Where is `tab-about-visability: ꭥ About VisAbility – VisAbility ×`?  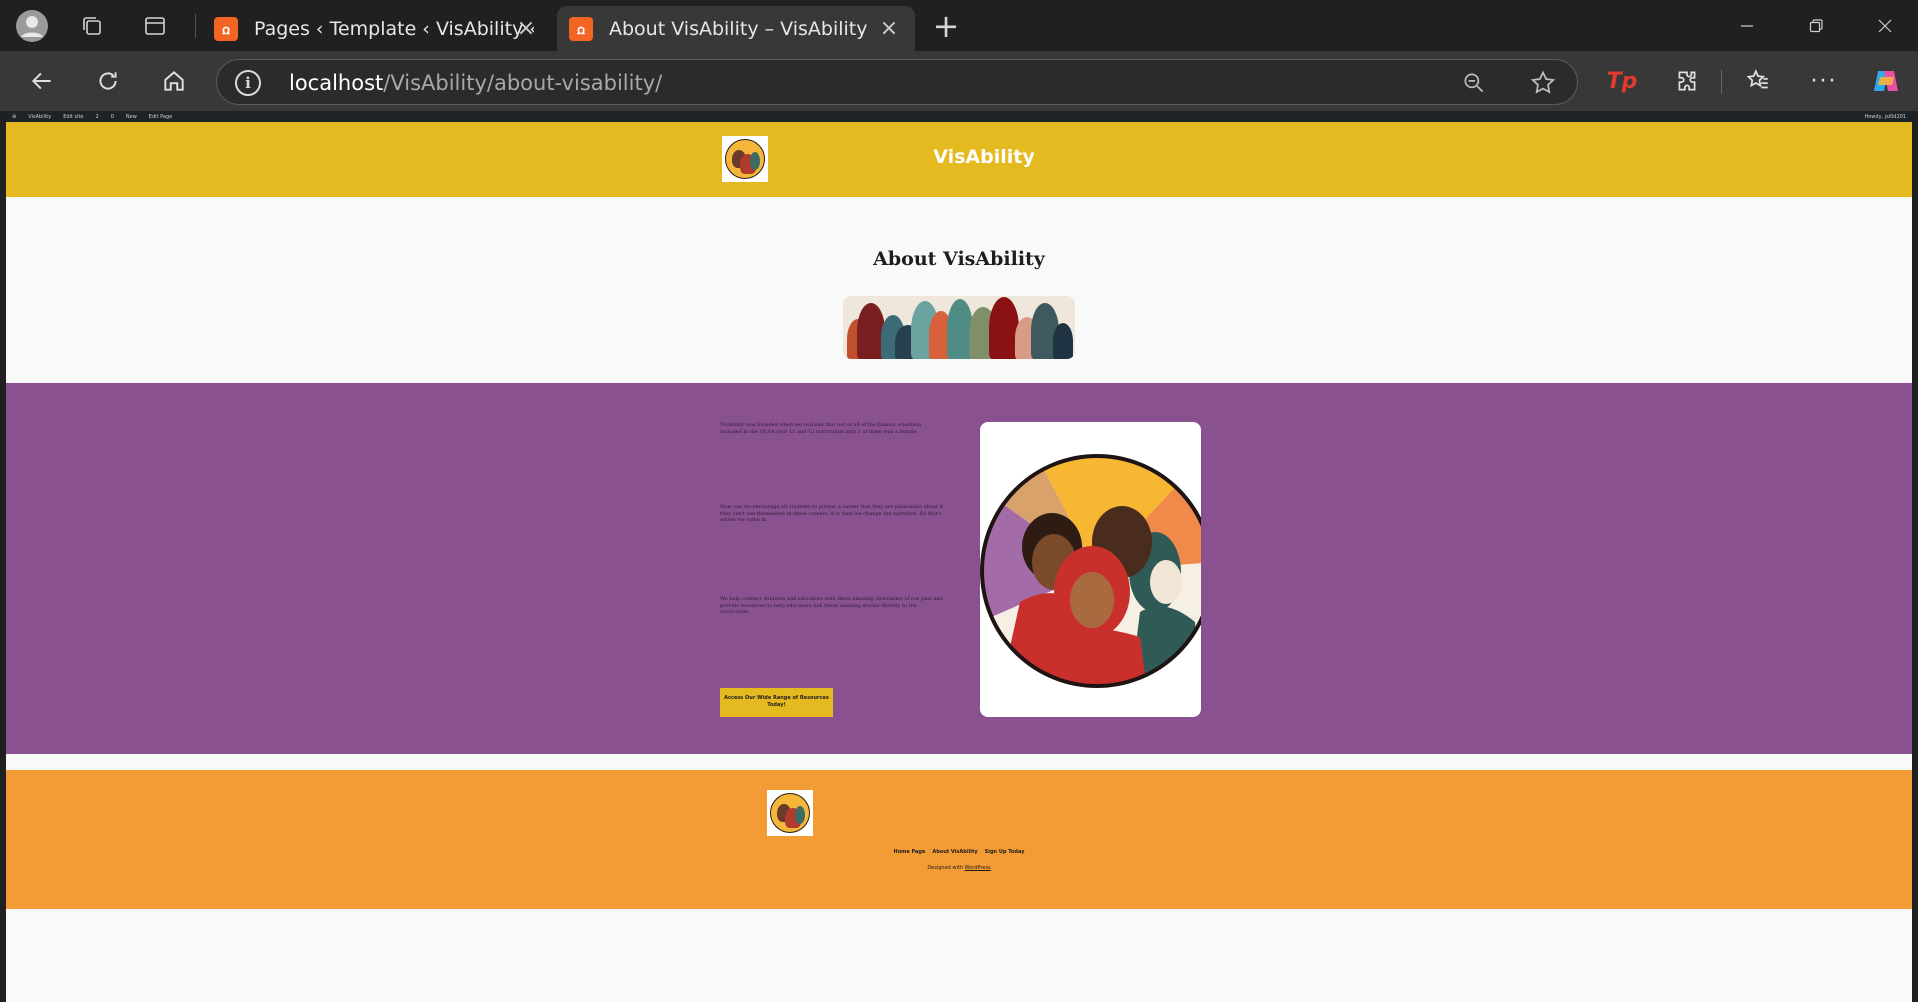
tab-about-visability: ꭥ About VisAbility – VisAbility × is located at coordinates (736, 28).